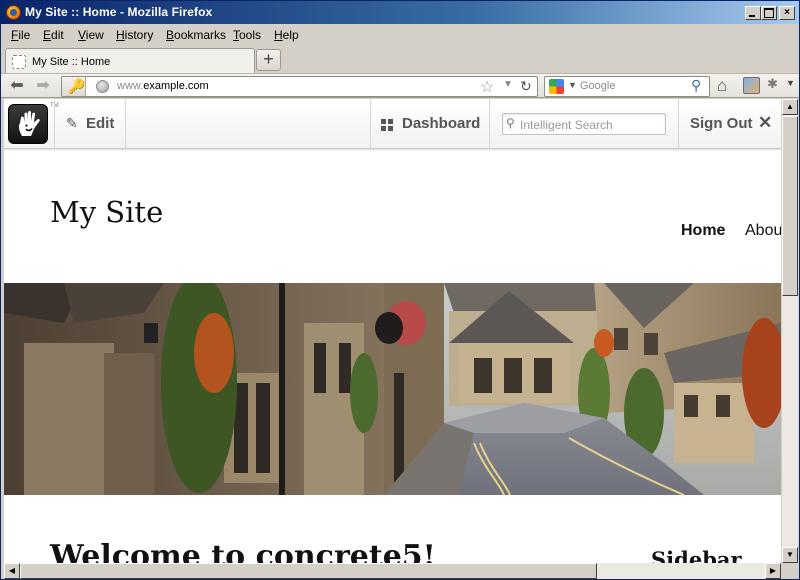 The image size is (800, 580). What do you see at coordinates (790, 206) in the screenshot?
I see `vertical-scroll-thumb` at bounding box center [790, 206].